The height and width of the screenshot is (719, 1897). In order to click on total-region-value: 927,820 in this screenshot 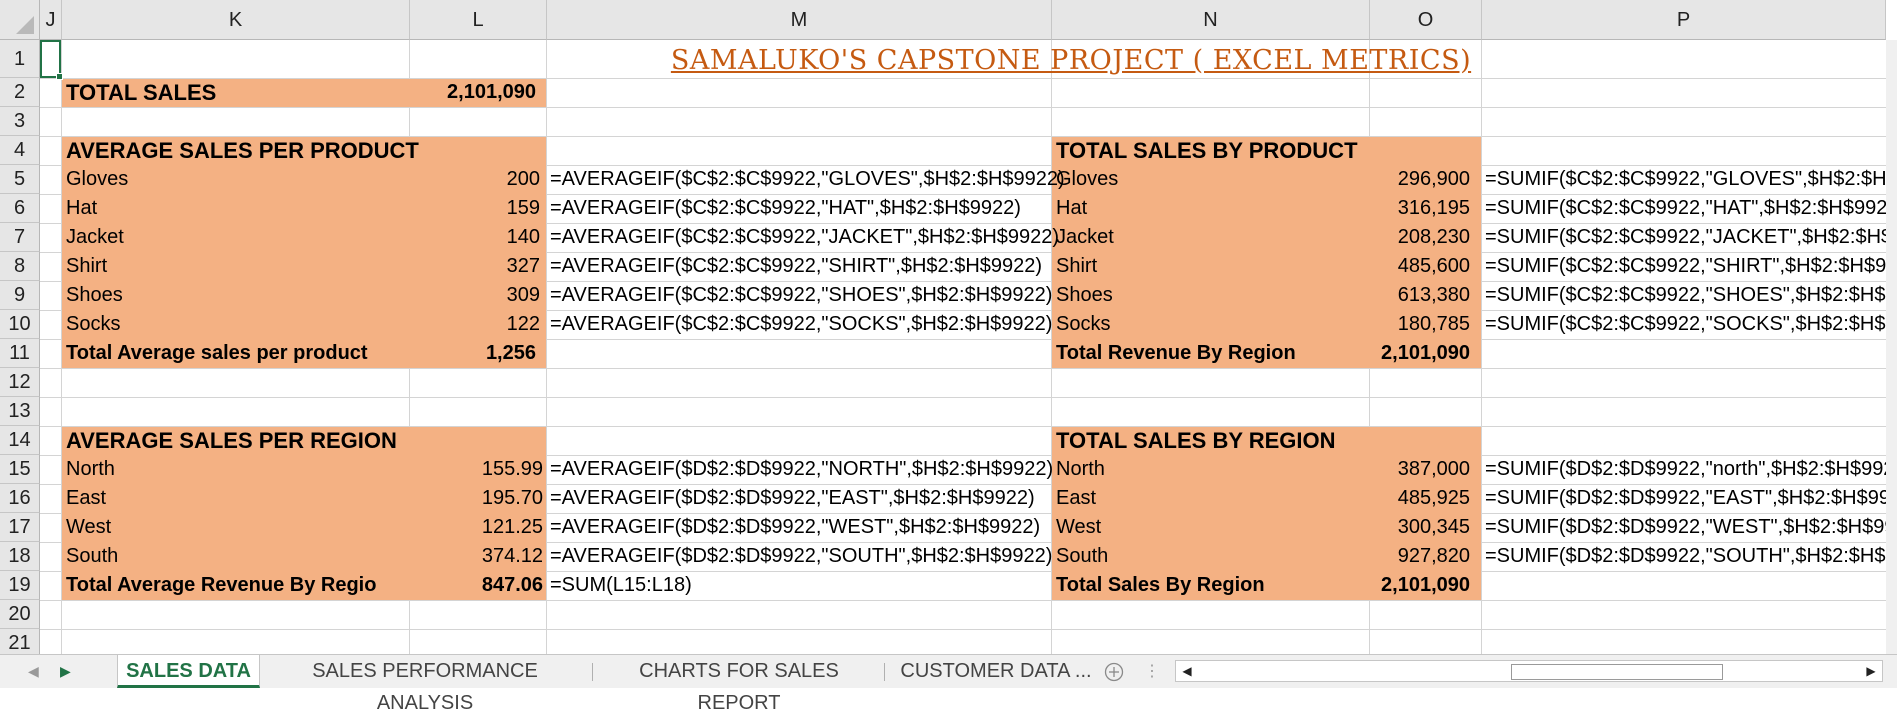, I will do `click(1420, 556)`.